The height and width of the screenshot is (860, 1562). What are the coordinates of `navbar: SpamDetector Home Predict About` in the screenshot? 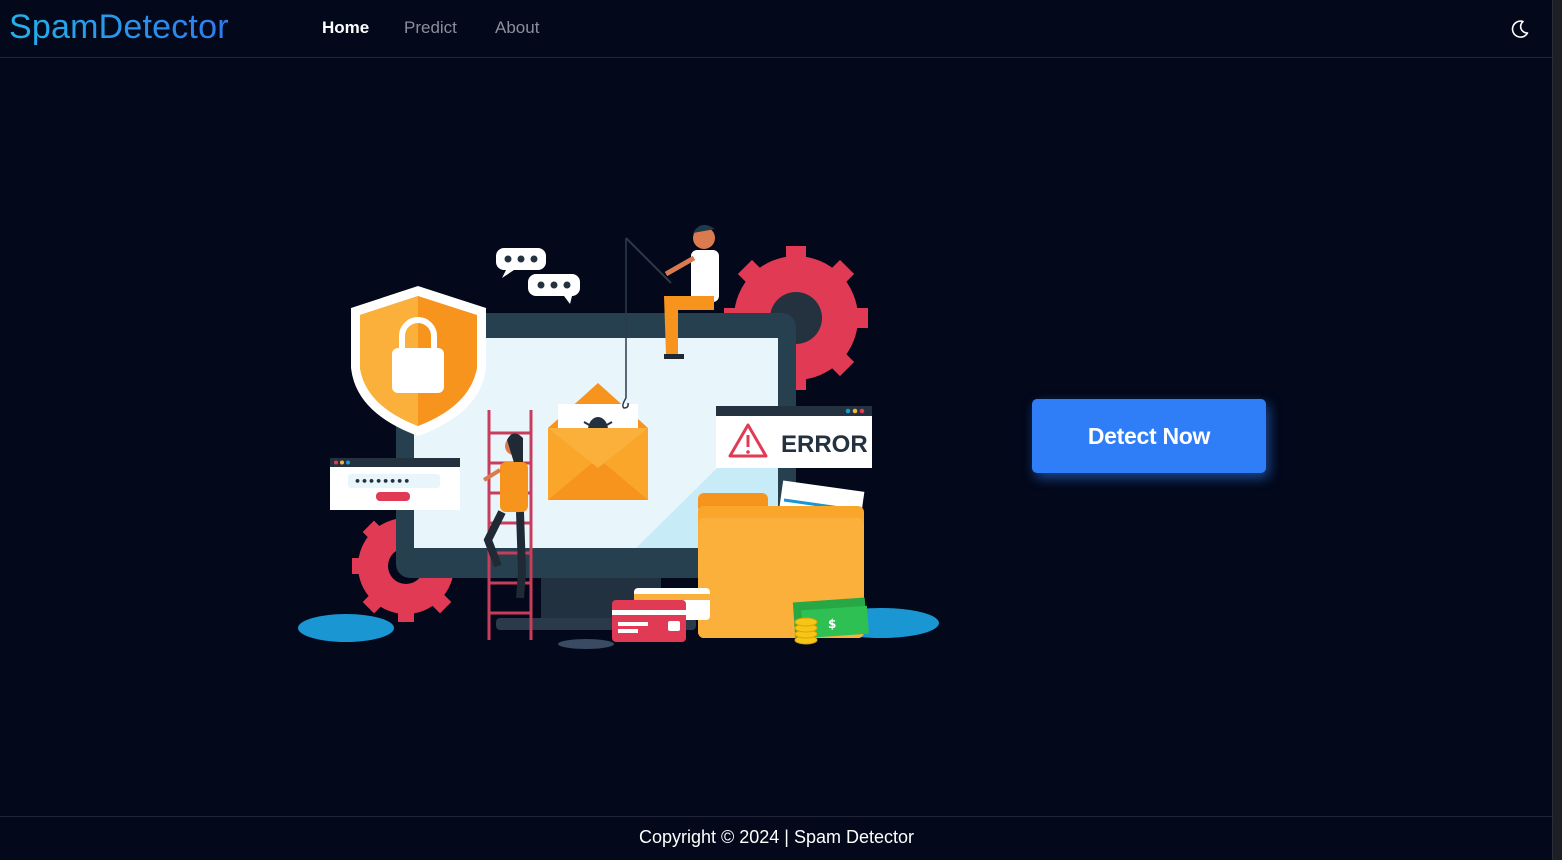 It's located at (776, 29).